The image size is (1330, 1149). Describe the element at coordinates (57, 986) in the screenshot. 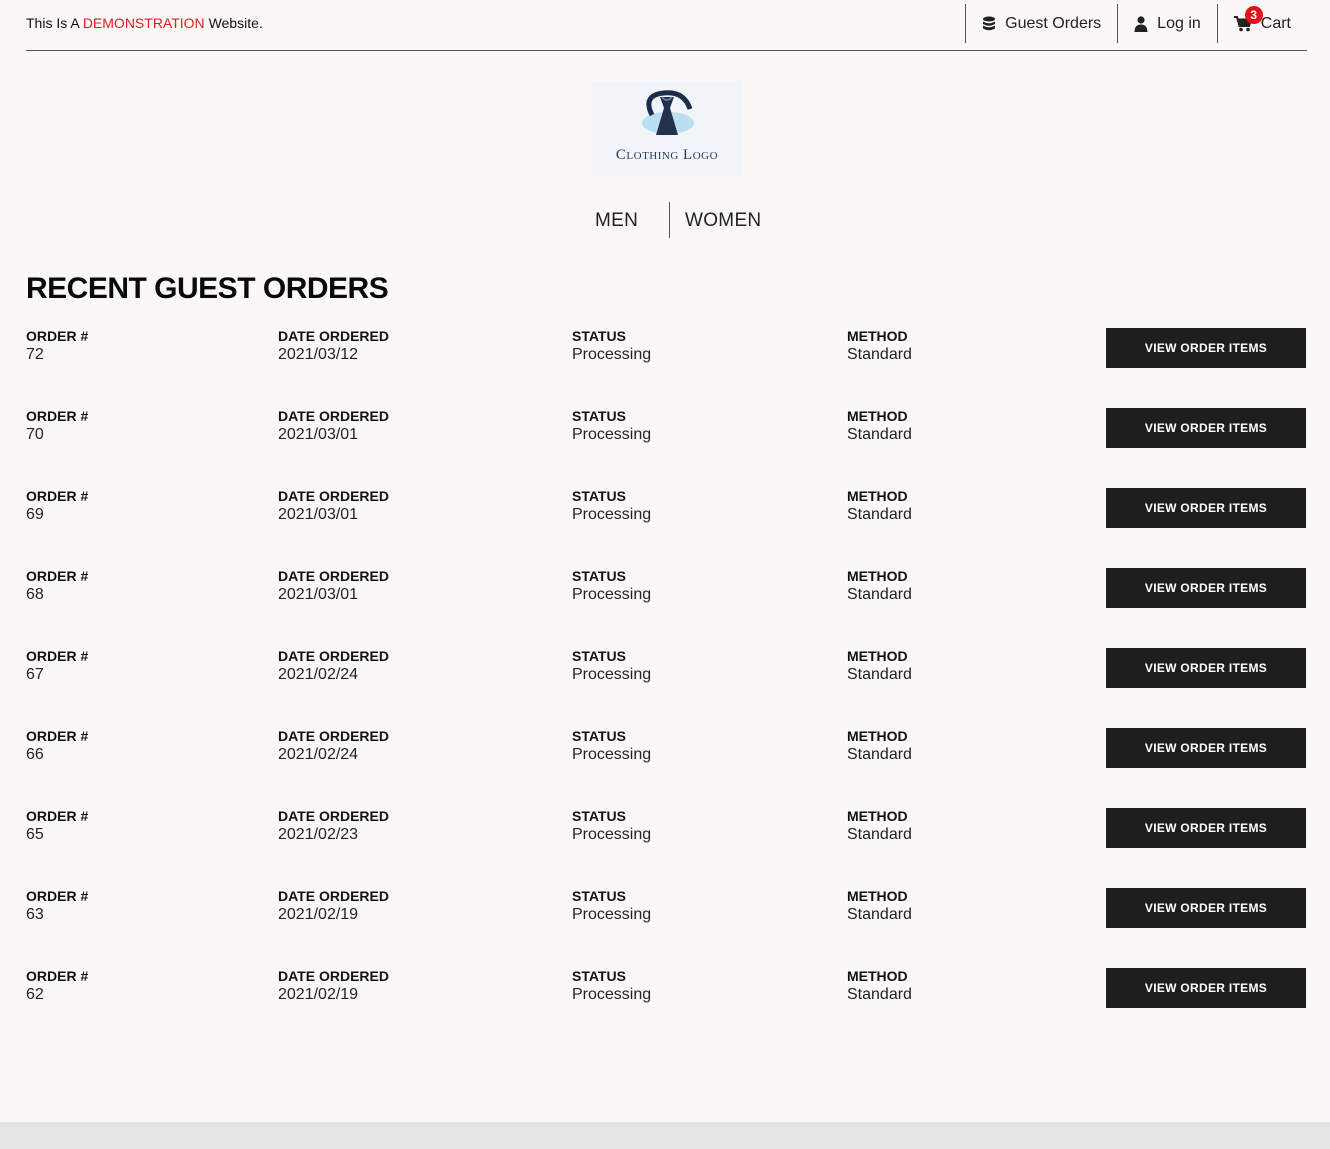

I see `order-order-cell: ORDER # 62` at that location.